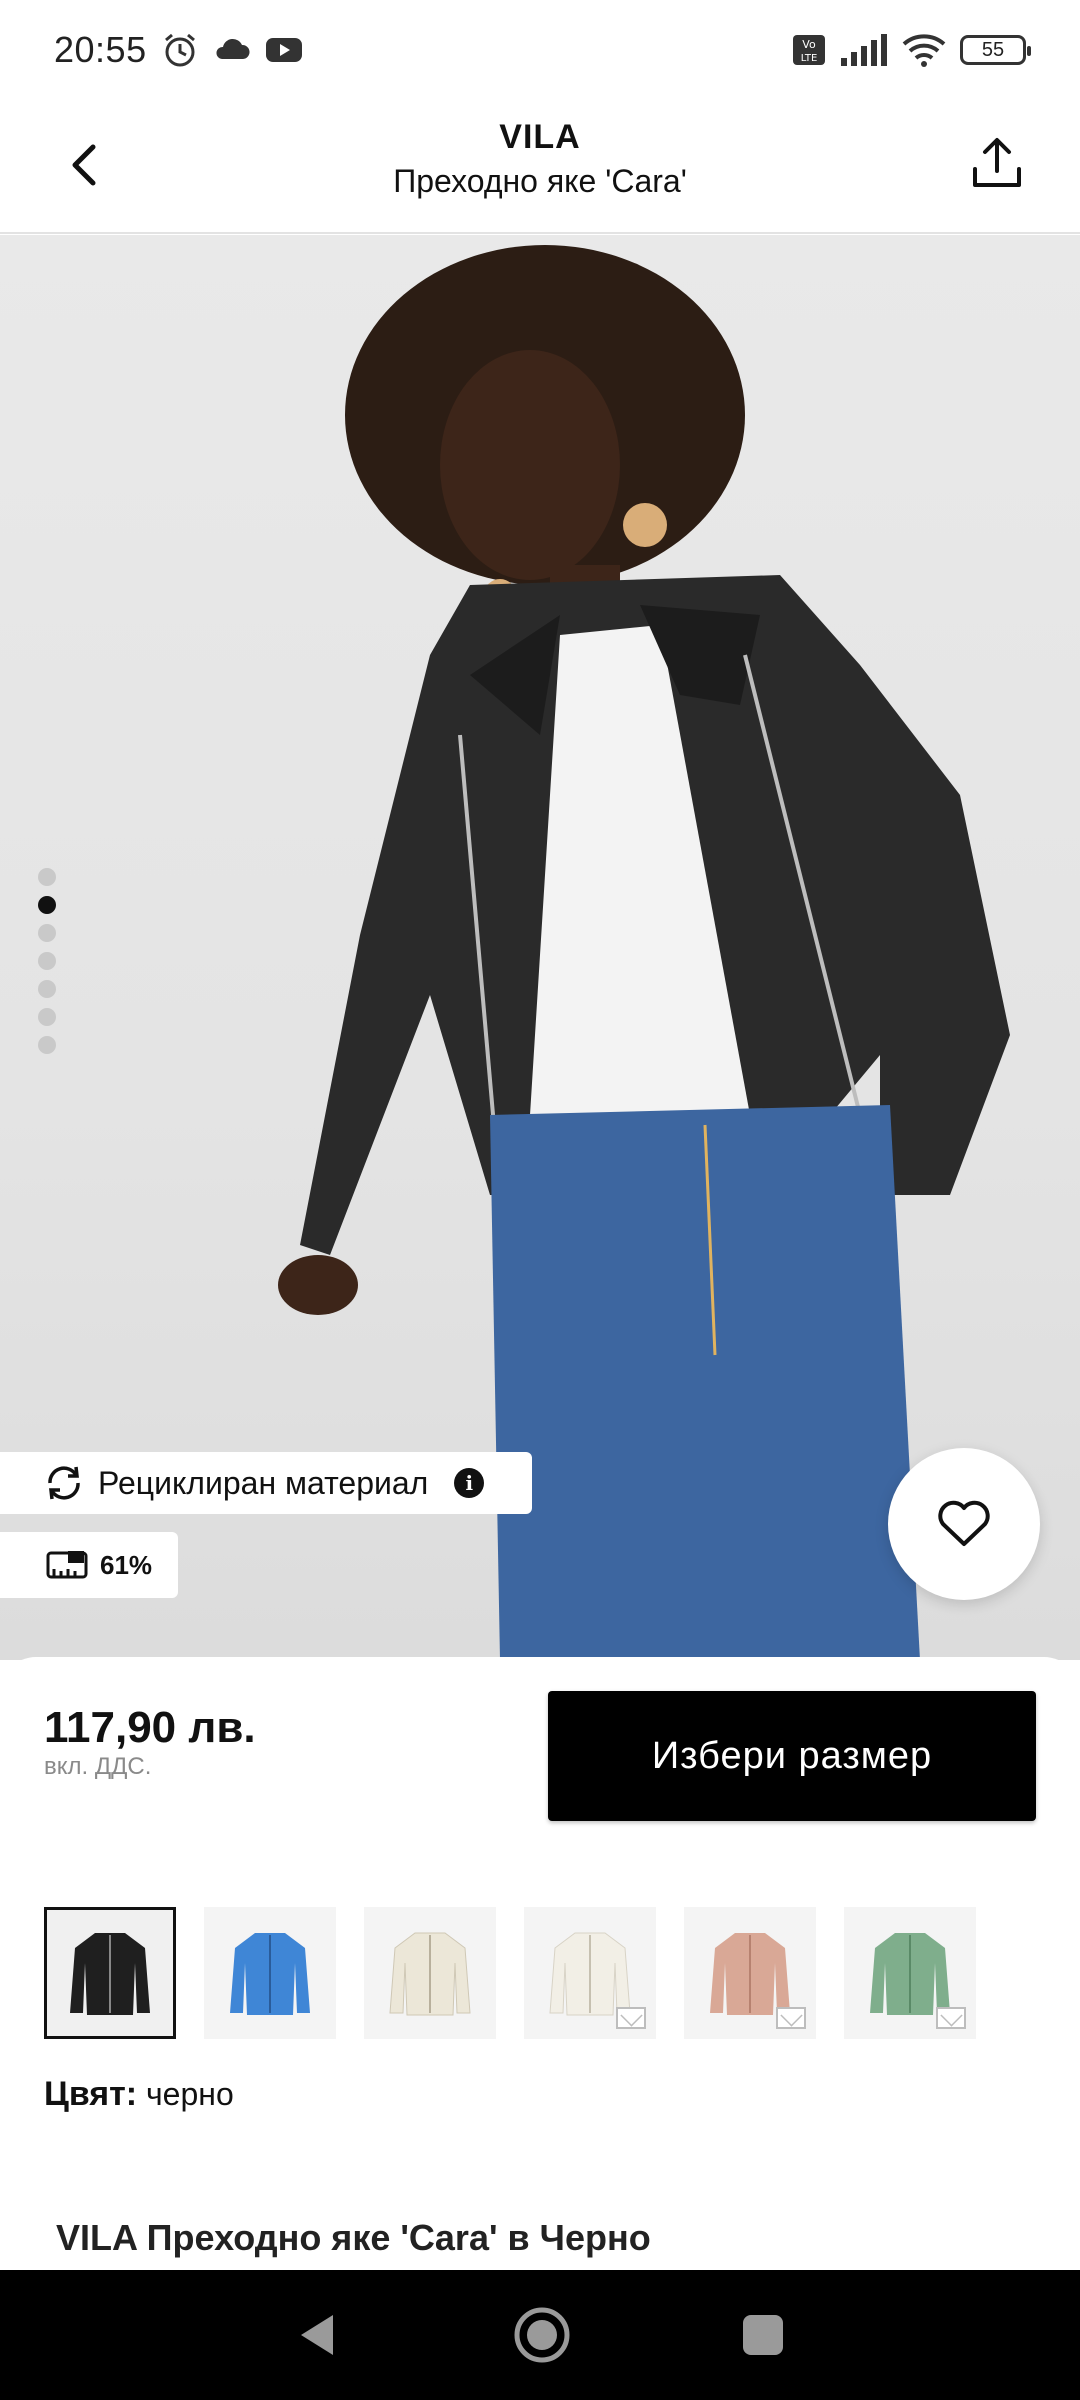 The width and height of the screenshot is (1080, 2400). I want to click on chevron-left-icon, so click(84, 165).